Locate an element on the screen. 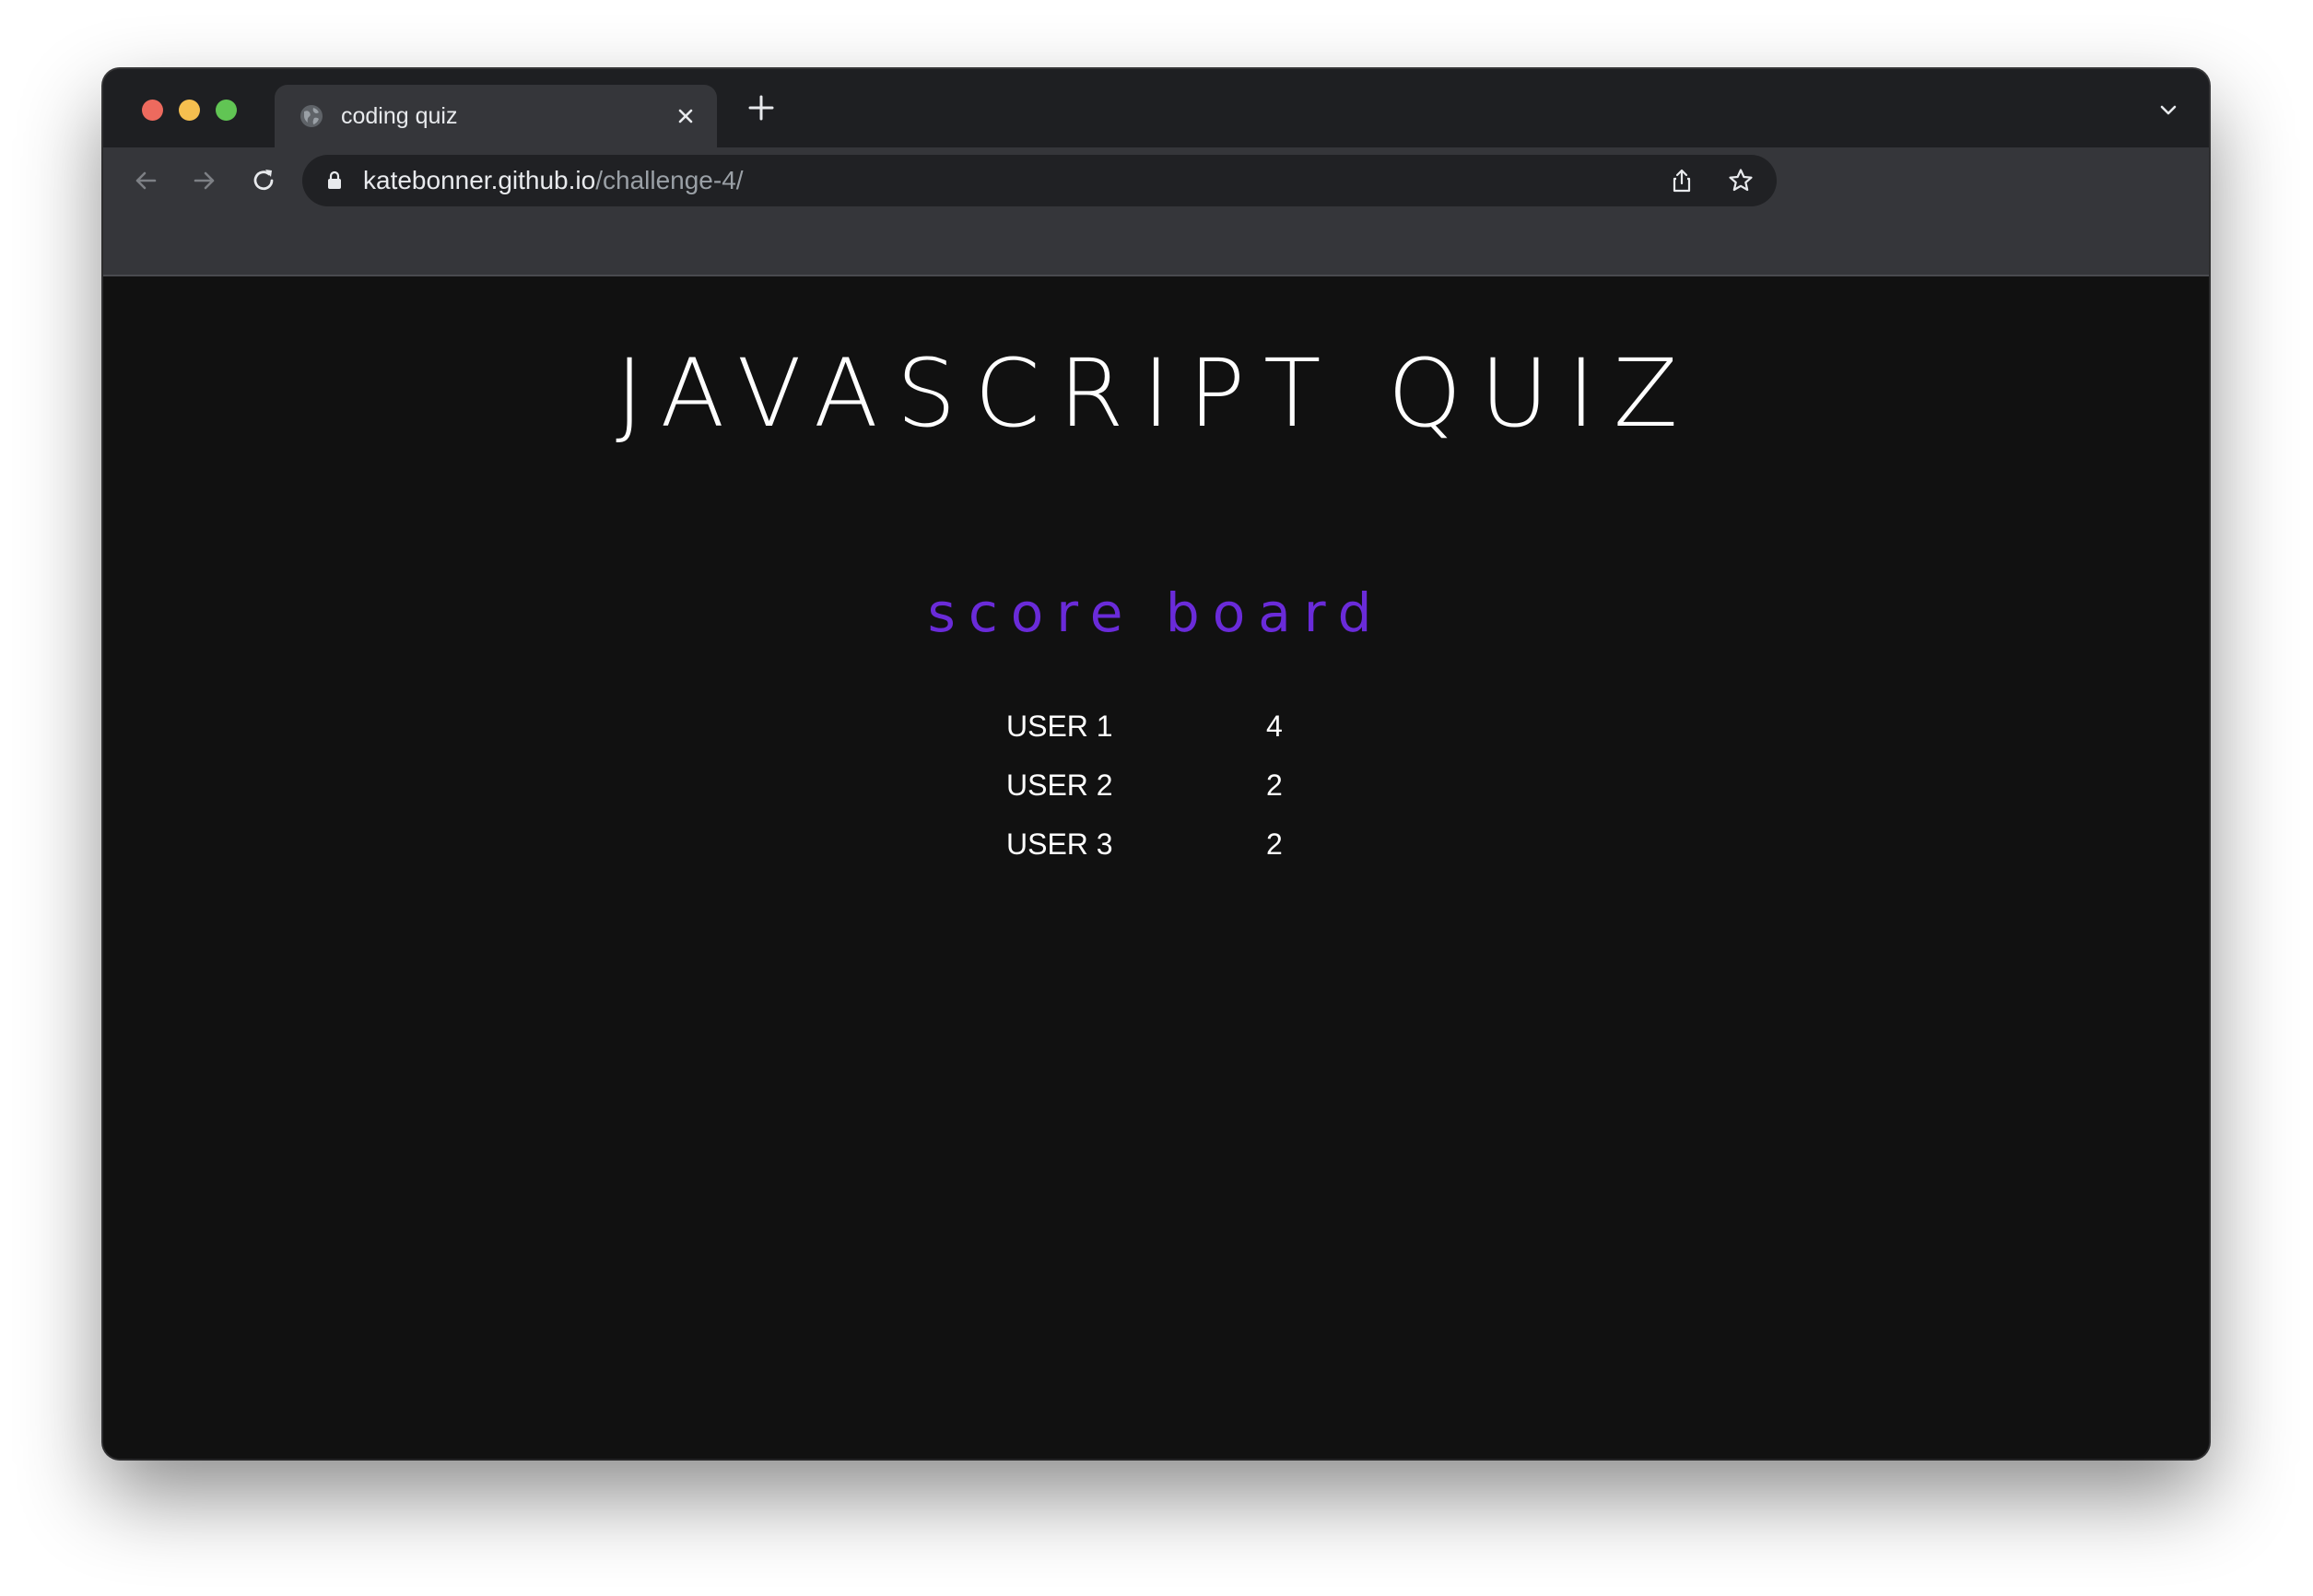 Image resolution: width=2313 pixels, height=1596 pixels. score-user-name: USER 2 is located at coordinates (1059, 785).